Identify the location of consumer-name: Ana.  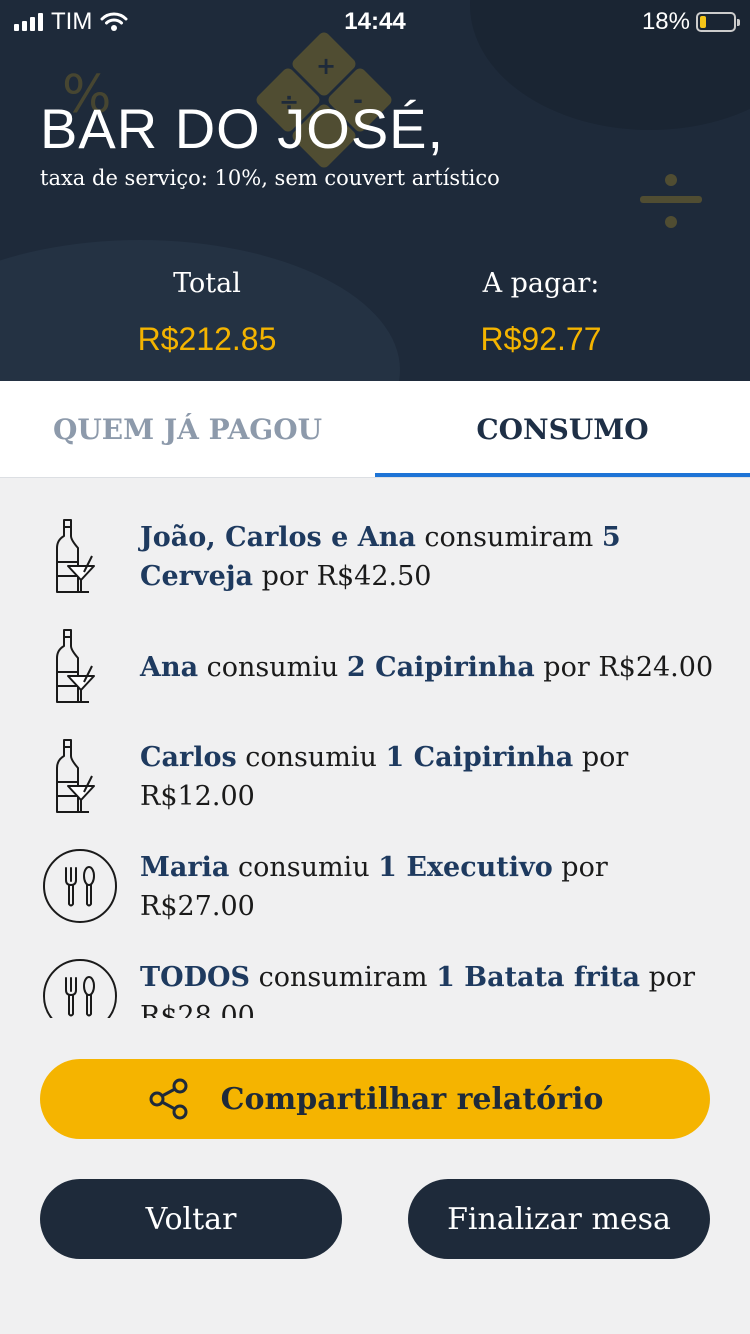
(169, 667).